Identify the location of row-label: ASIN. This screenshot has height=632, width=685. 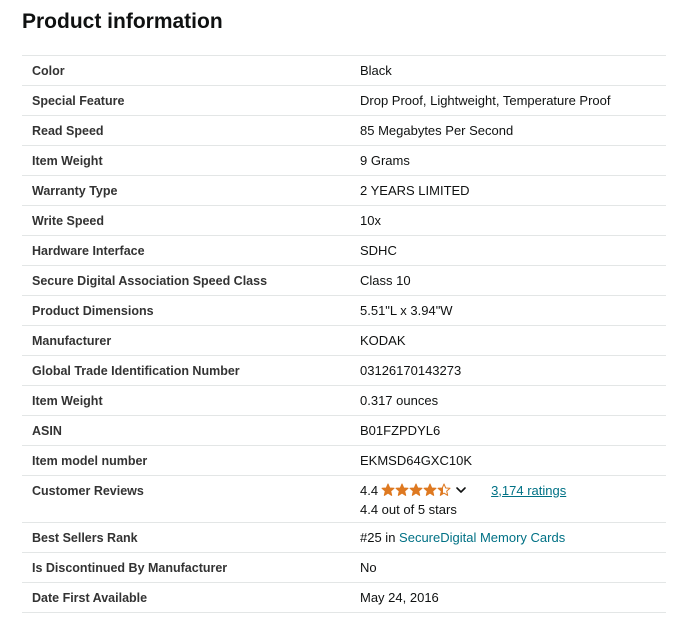
(47, 430).